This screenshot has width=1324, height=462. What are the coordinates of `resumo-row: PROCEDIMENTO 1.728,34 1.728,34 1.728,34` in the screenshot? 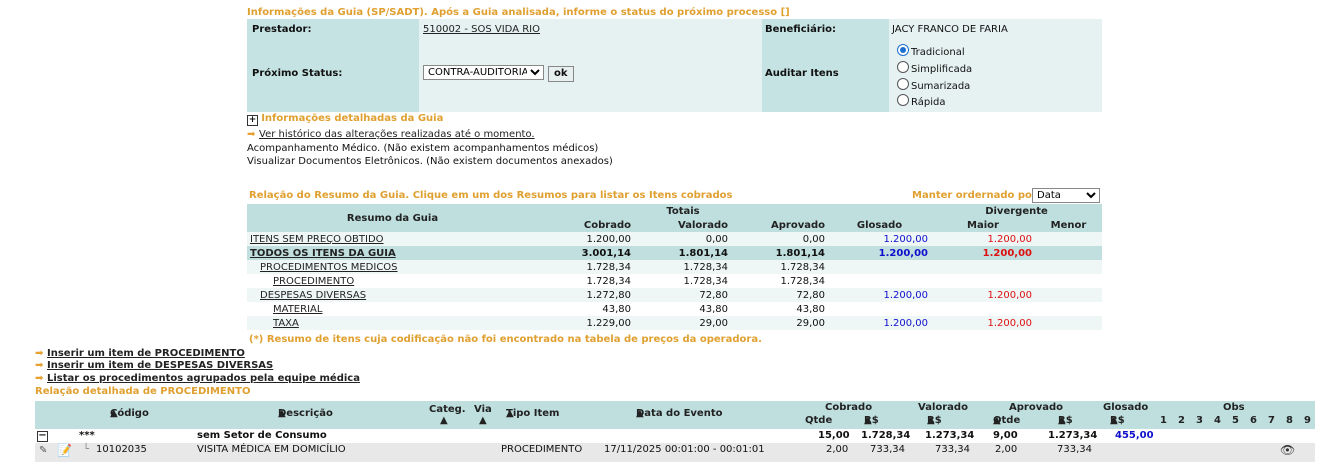 It's located at (674, 281).